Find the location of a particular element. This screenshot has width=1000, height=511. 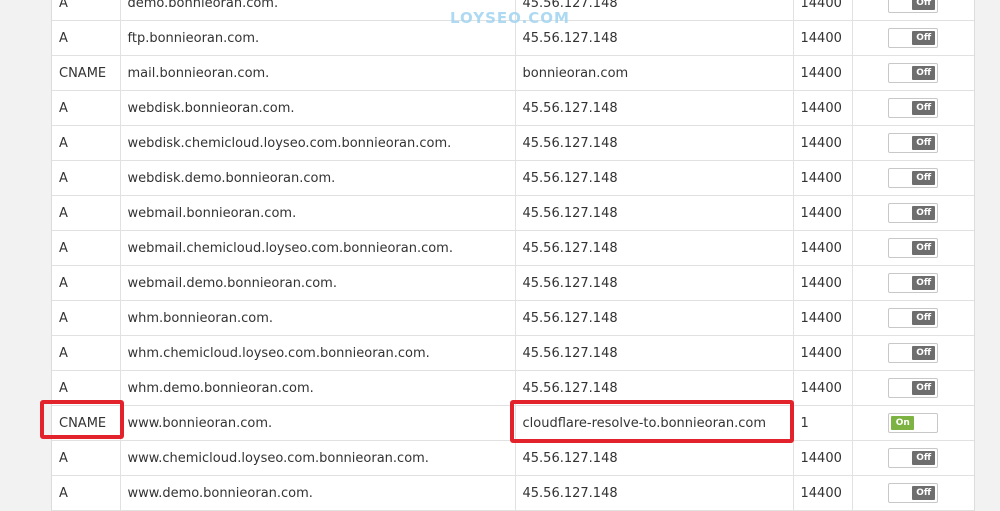

watermark: LOYSEO.COM is located at coordinates (510, 18).